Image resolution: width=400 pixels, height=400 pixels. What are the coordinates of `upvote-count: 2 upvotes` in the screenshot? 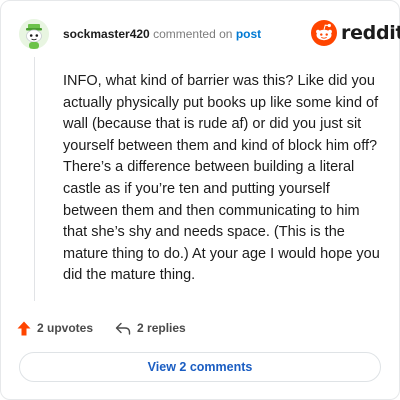 It's located at (65, 328).